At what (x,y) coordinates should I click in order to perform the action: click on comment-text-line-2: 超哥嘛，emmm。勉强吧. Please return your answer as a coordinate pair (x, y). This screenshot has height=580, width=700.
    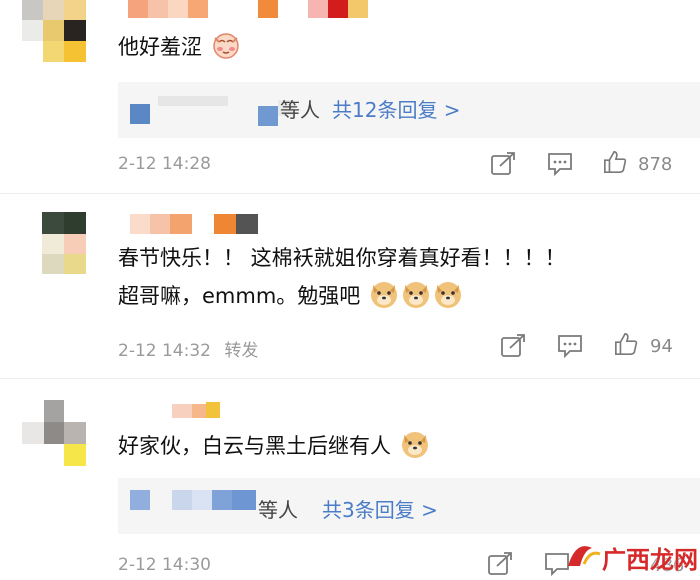
    Looking at the image, I should click on (290, 296).